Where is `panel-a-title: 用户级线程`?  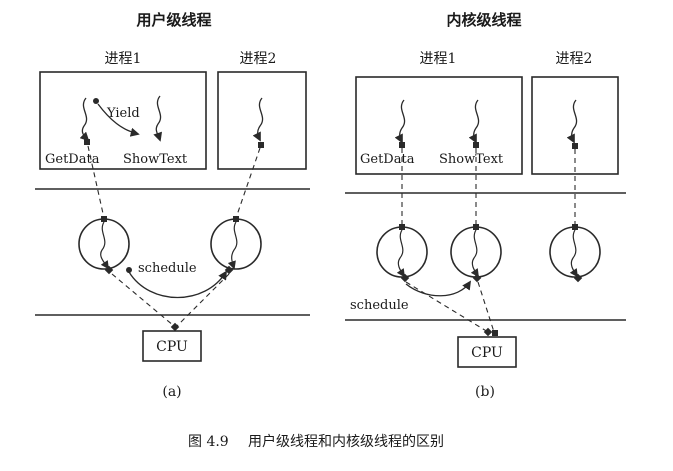
panel-a-title: 用户级线程 is located at coordinates (173, 20).